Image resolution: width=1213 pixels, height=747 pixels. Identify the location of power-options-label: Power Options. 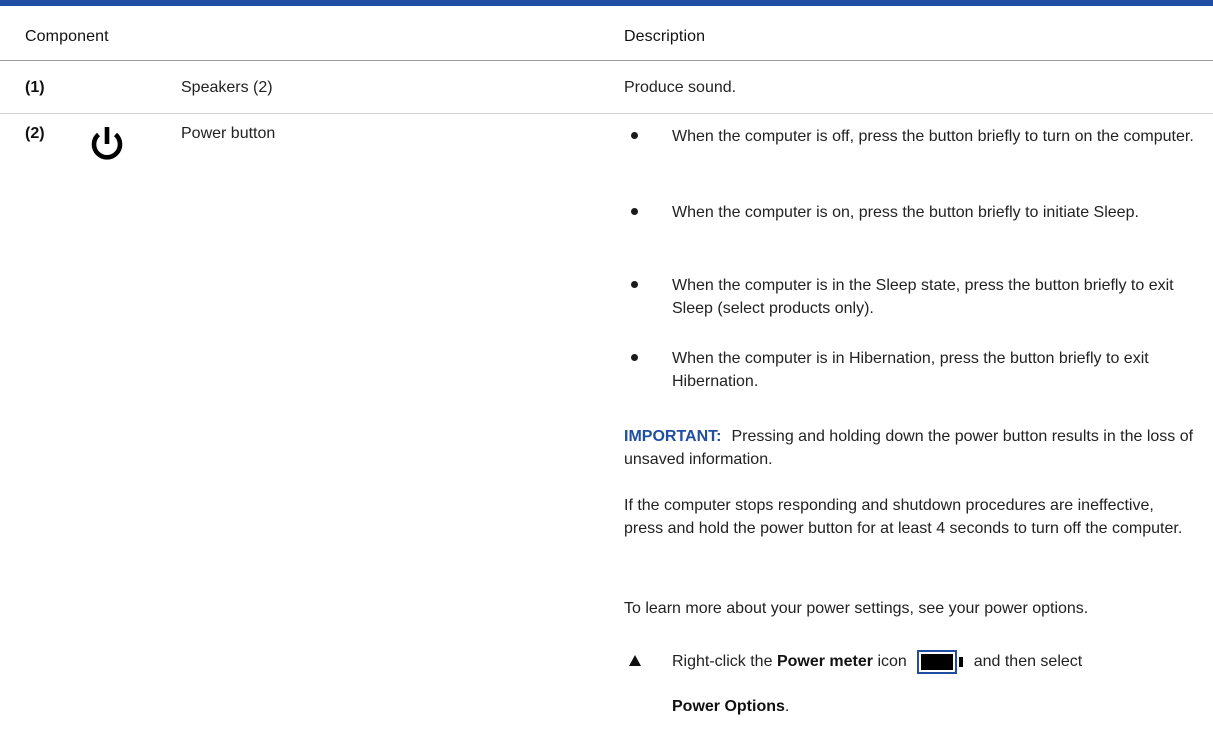
(728, 706).